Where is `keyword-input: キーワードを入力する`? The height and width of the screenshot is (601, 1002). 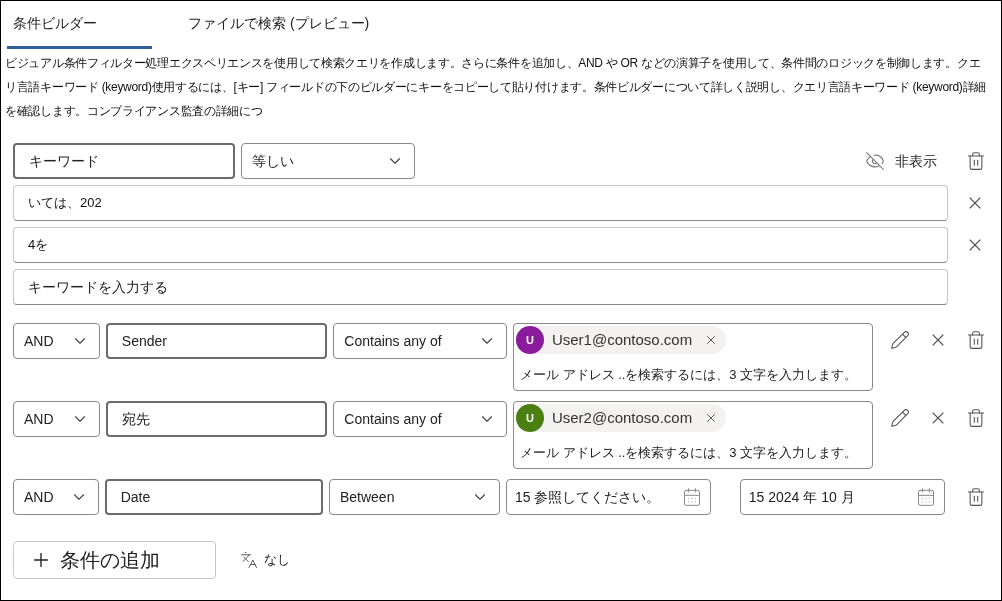 keyword-input: キーワードを入力する is located at coordinates (480, 287).